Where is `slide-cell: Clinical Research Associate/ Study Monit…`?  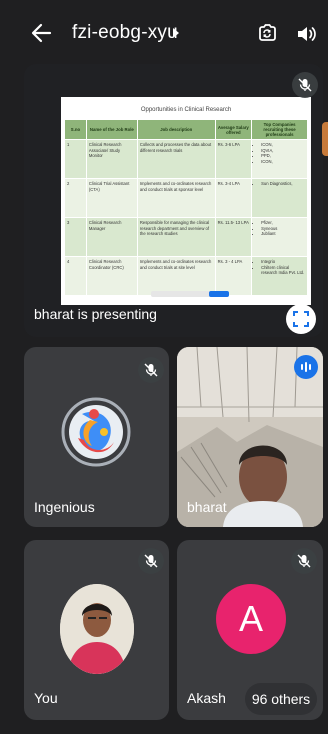
slide-cell: Clinical Research Associate/ Study Monit… is located at coordinates (111, 159).